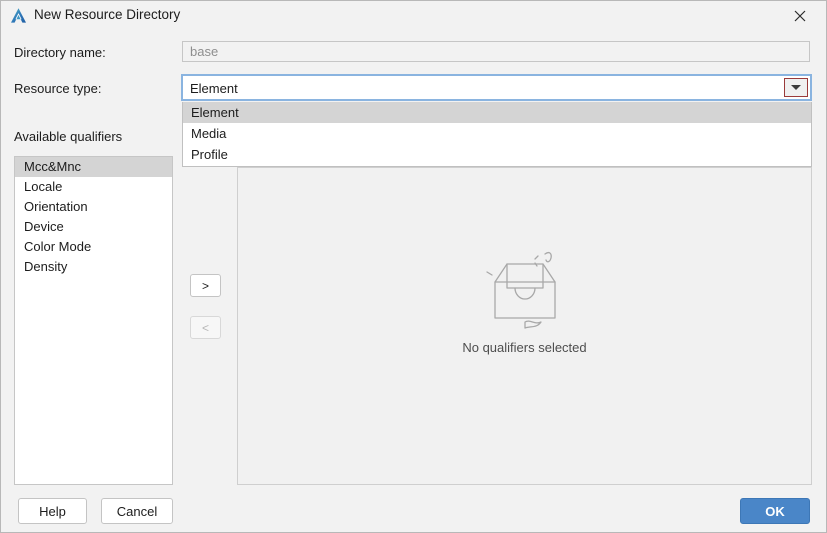 The width and height of the screenshot is (827, 533). Describe the element at coordinates (60, 52) in the screenshot. I see `directory-name-label: Directory name:` at that location.